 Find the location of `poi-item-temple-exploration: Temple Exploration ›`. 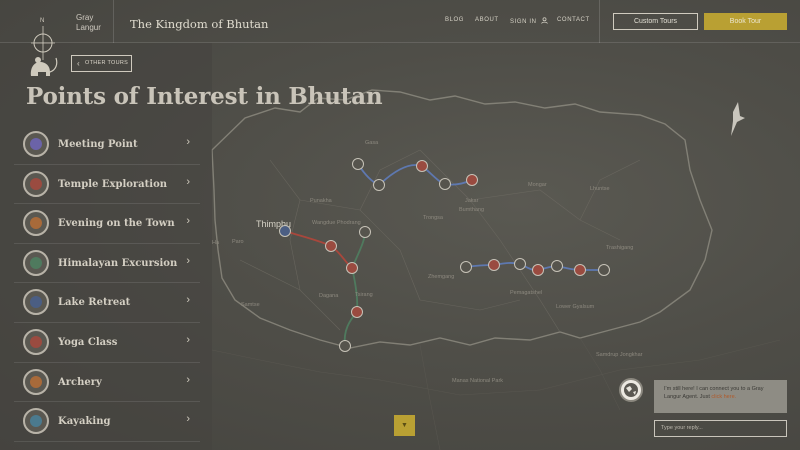

poi-item-temple-exploration: Temple Exploration › is located at coordinates (107, 185).